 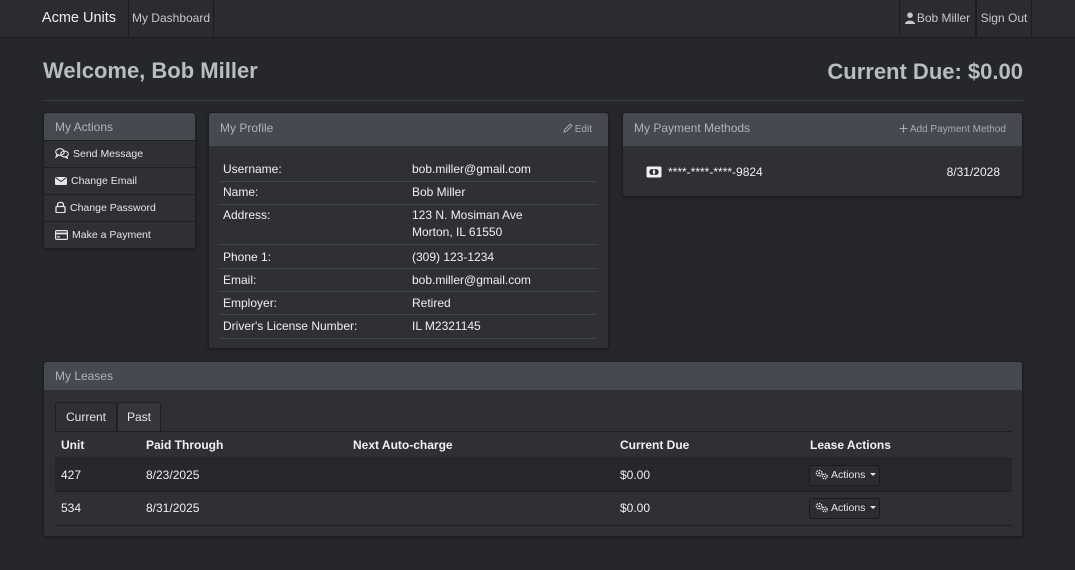 I want to click on pencil-icon, so click(x=568, y=128).